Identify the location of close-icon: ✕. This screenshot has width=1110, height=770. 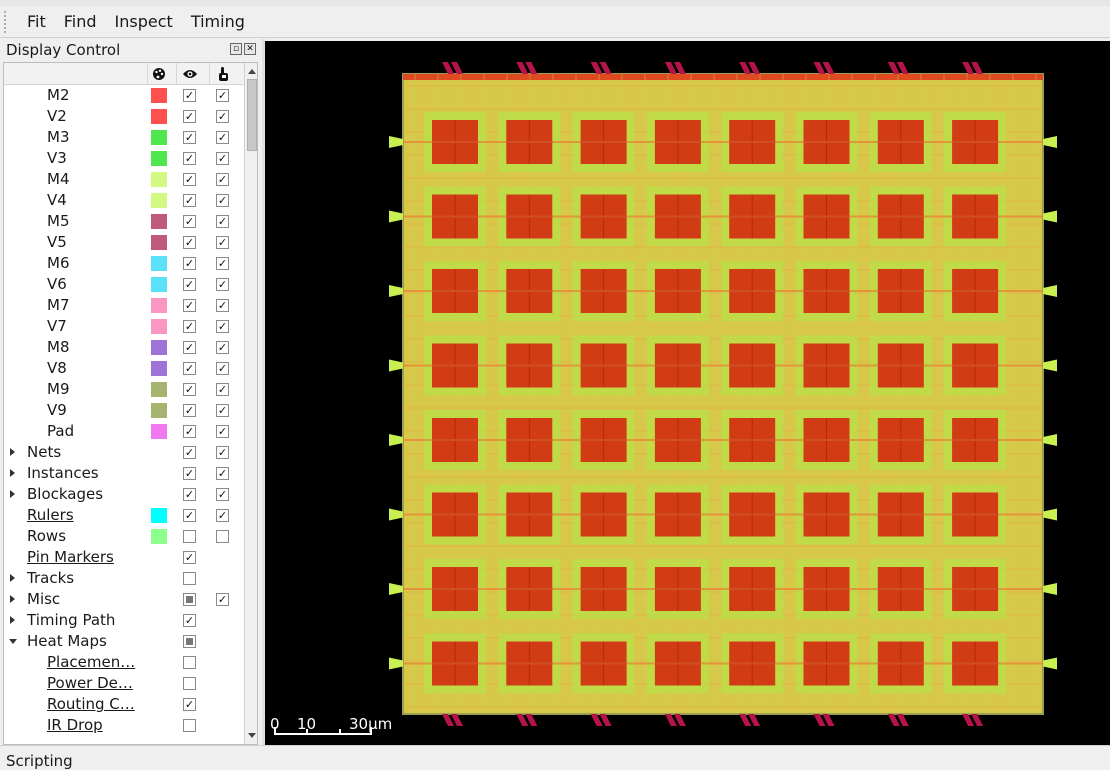
(250, 49).